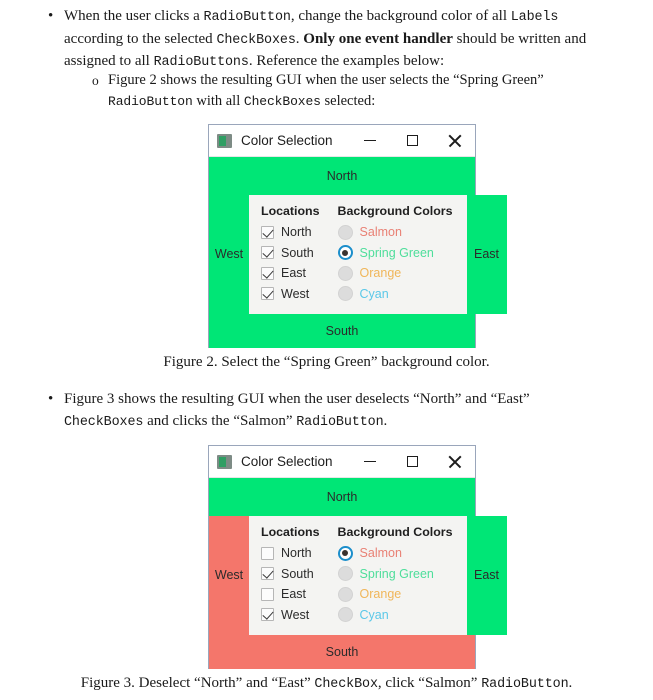 Image resolution: width=653 pixels, height=700 pixels. I want to click on figure2-radio-salmon: Salmon, so click(395, 232).